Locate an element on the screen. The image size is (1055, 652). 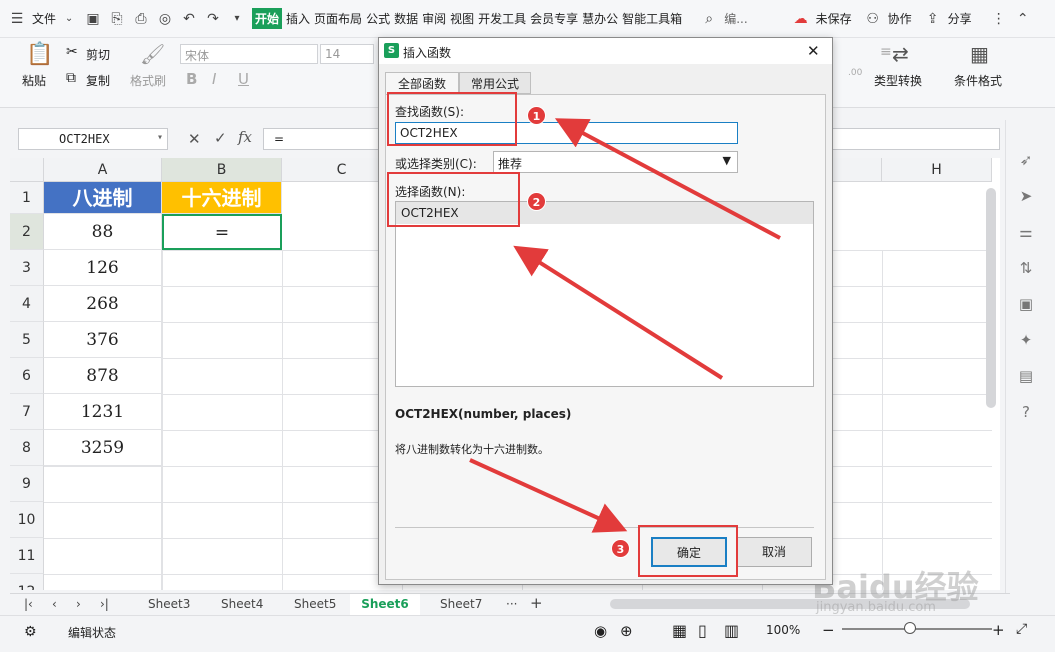
arrow-to-list is located at coordinates (618, 312).